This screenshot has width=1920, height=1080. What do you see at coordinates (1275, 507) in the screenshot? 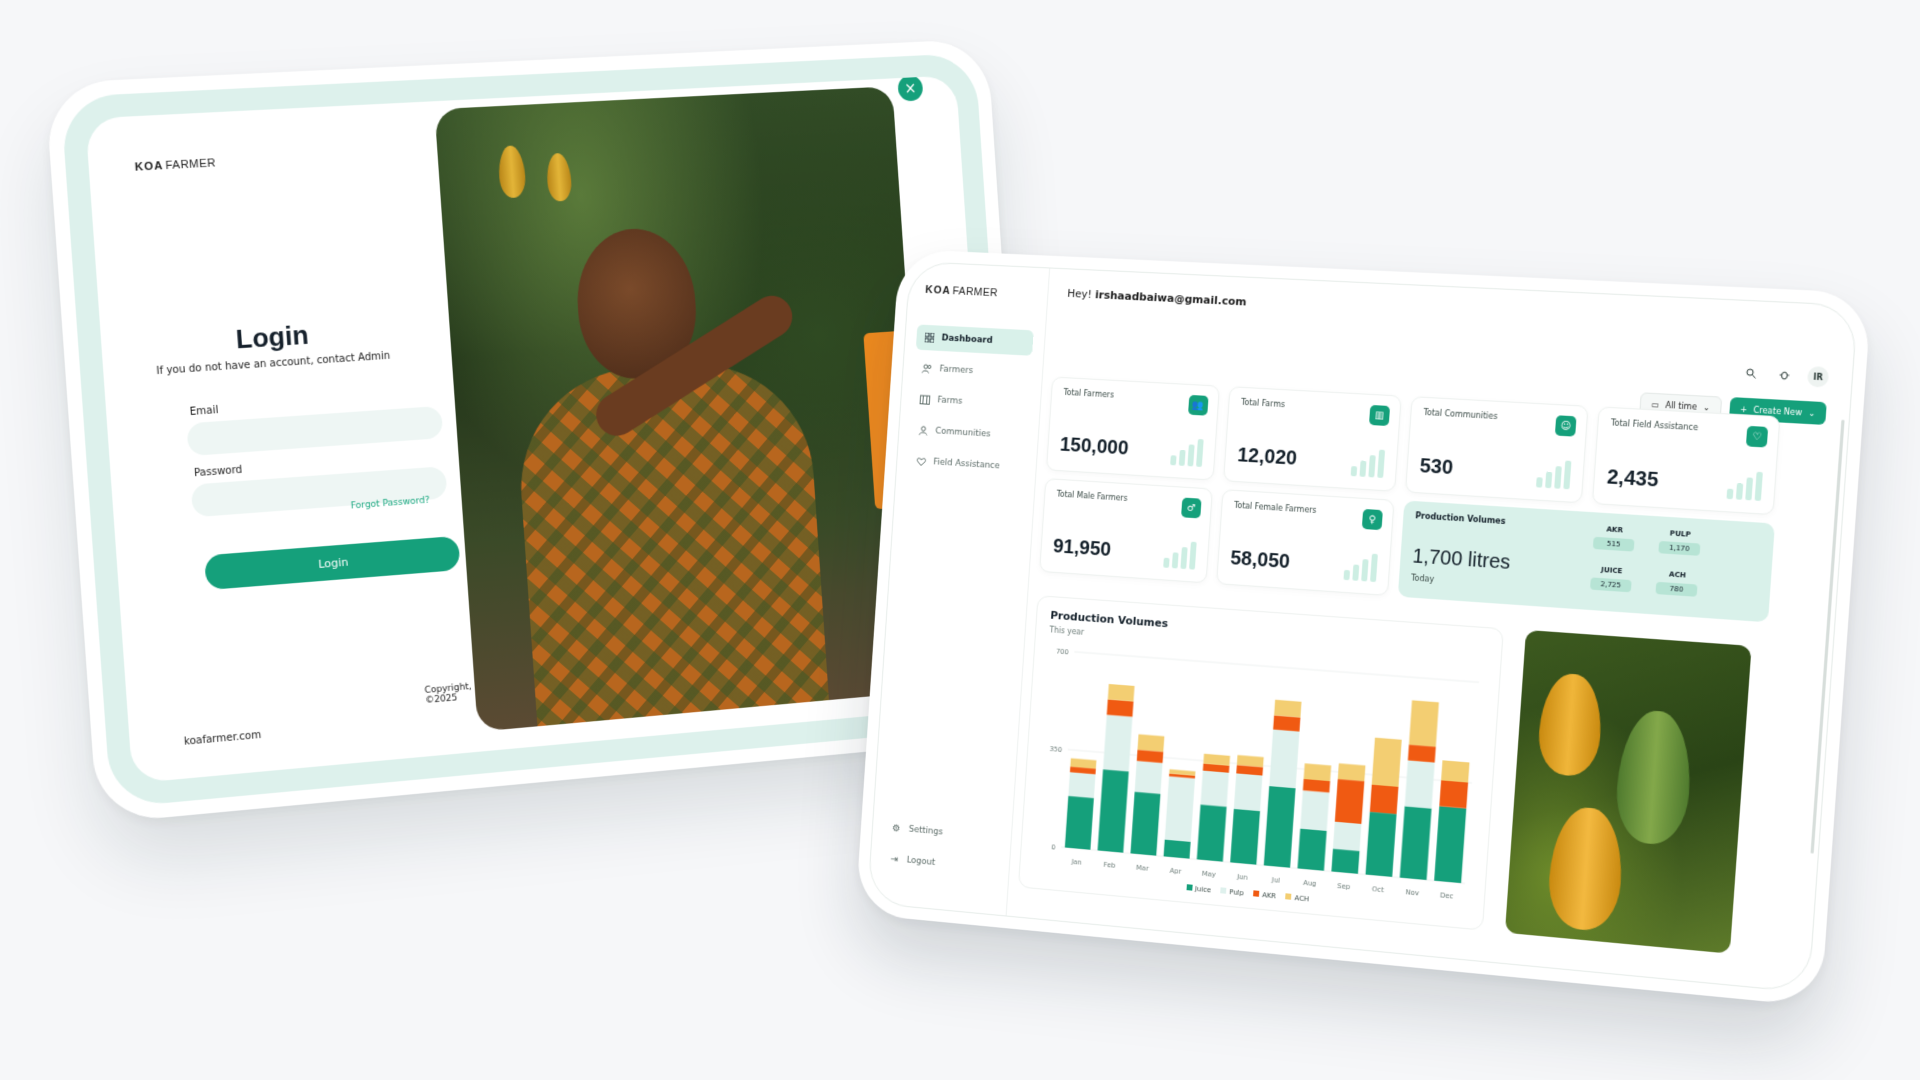
I see `stat-label: Total Female Farmers` at bounding box center [1275, 507].